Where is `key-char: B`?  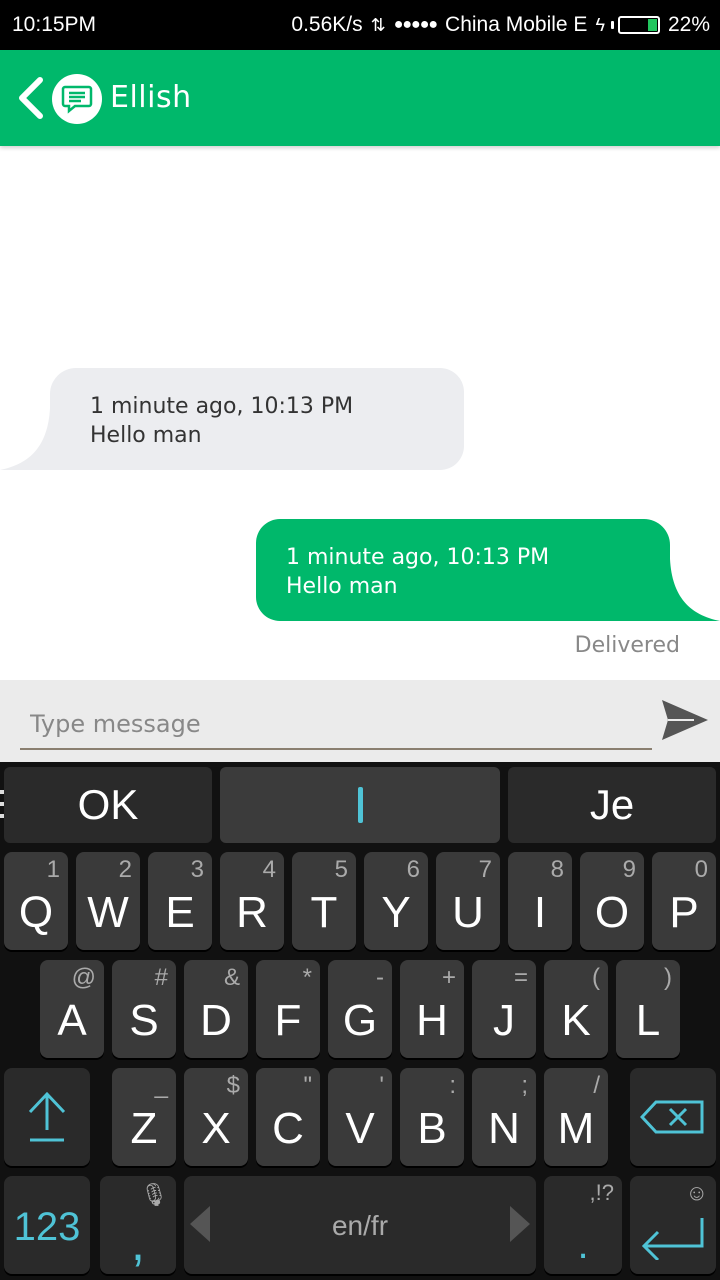 key-char: B is located at coordinates (432, 1128).